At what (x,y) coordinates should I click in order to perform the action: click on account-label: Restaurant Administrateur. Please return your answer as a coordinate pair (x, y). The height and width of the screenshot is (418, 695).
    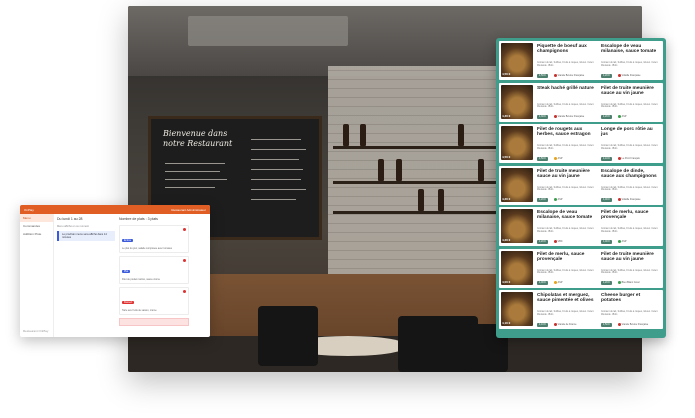
    Looking at the image, I should click on (188, 210).